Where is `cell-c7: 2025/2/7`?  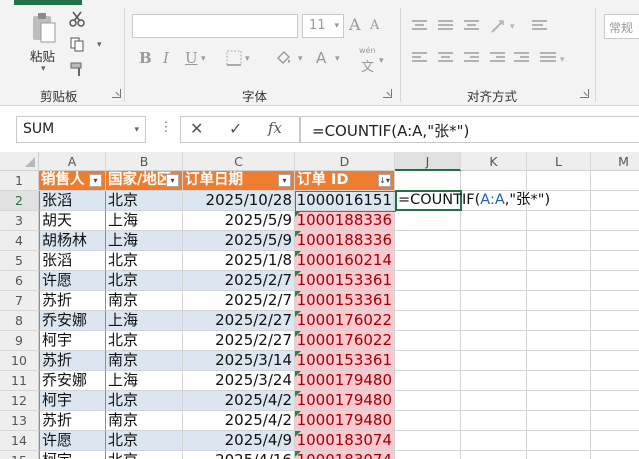 cell-c7: 2025/2/7 is located at coordinates (239, 301).